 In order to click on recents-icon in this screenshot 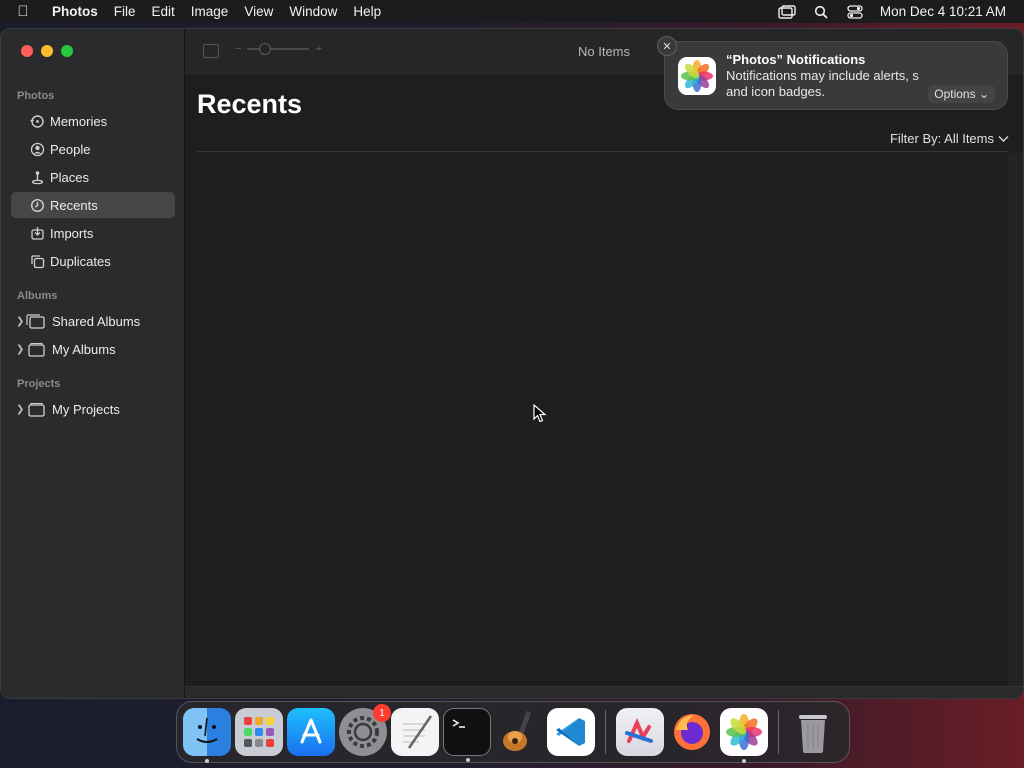, I will do `click(37, 205)`.